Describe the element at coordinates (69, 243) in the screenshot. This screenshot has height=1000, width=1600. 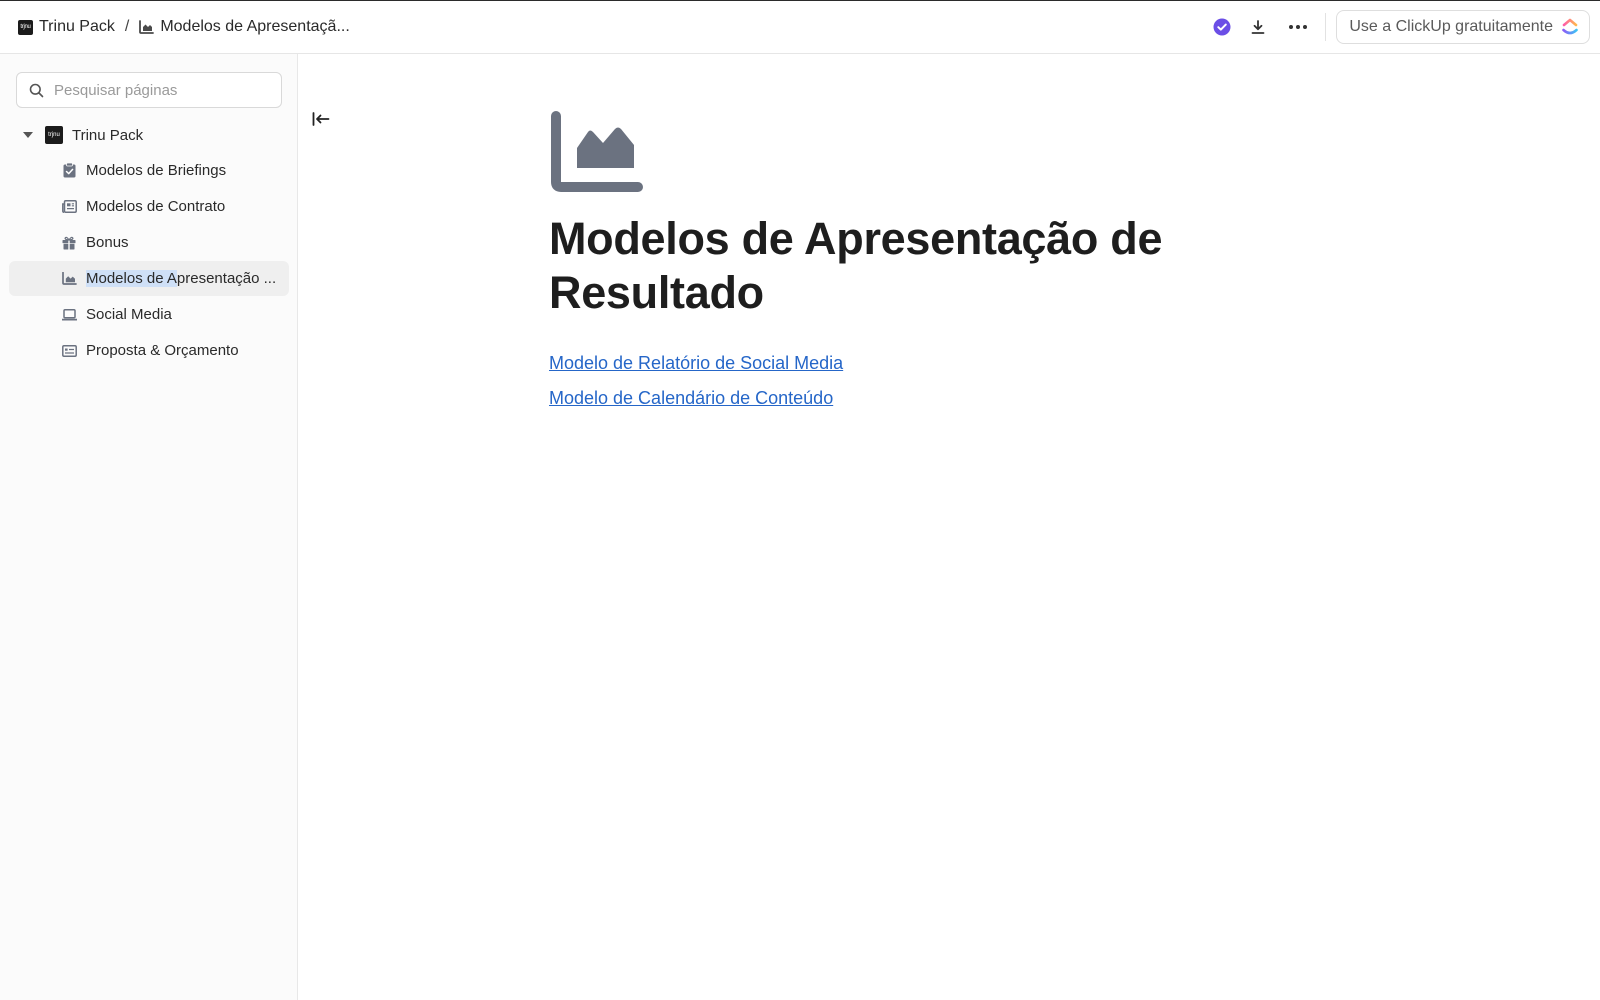
I see `gift-icon` at that location.